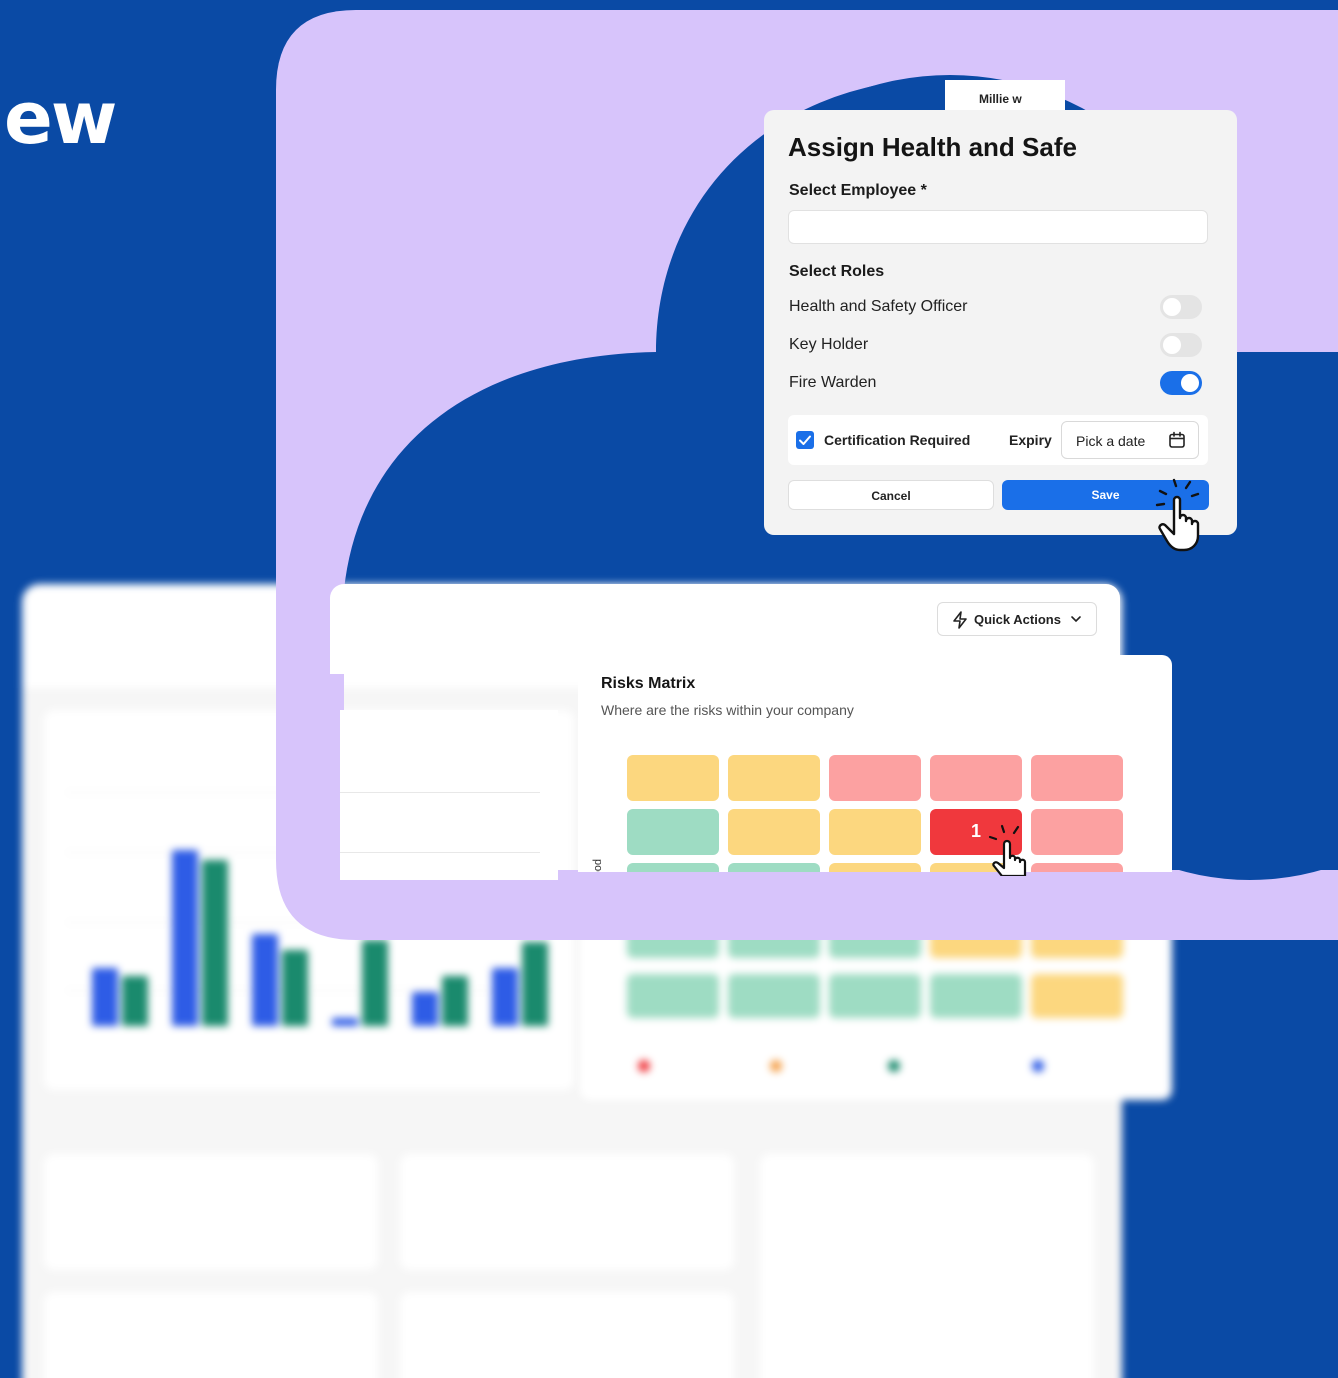 The width and height of the screenshot is (1338, 1378). I want to click on roles-field-label: Select Roles, so click(837, 271).